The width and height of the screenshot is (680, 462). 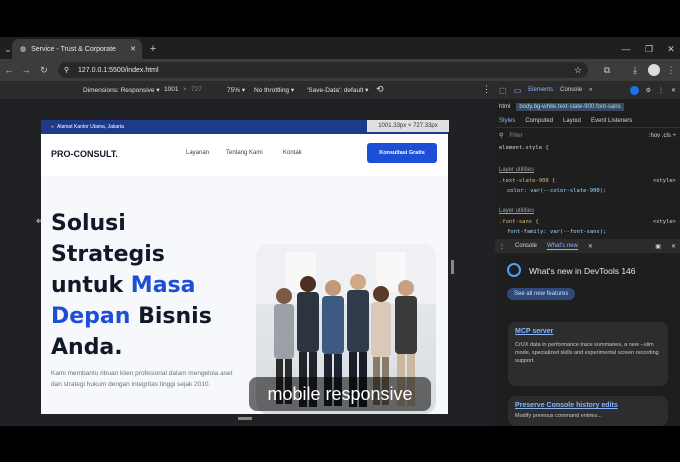 What do you see at coordinates (196, 89) in the screenshot?
I see `height-input: 727` at bounding box center [196, 89].